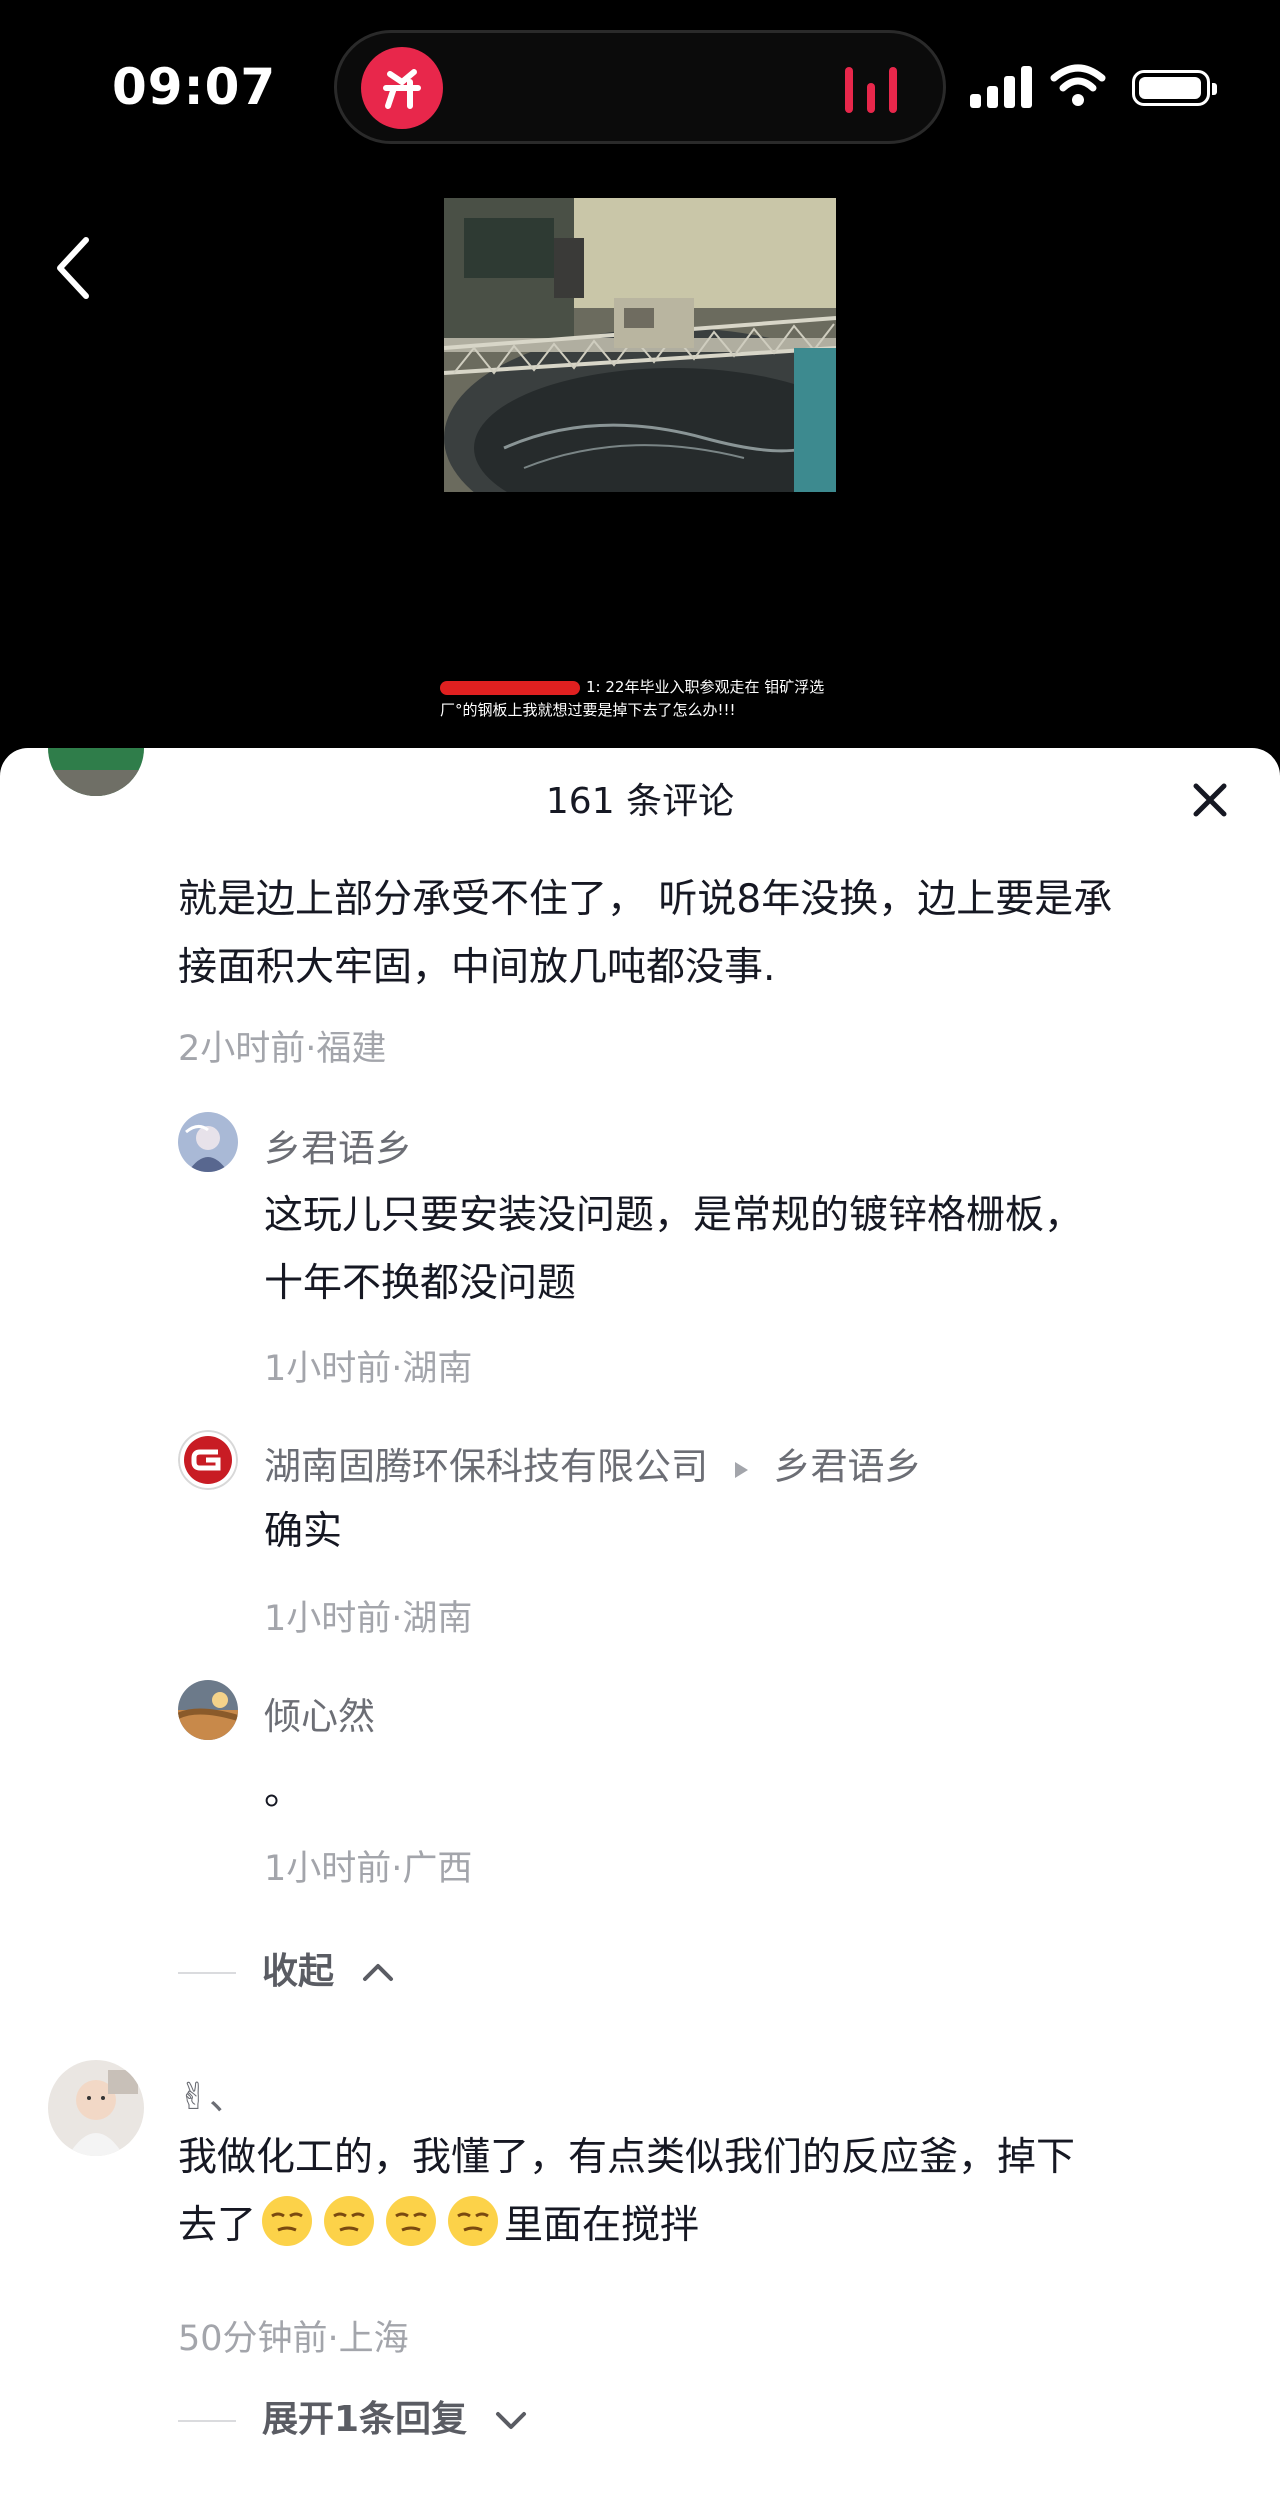  I want to click on video-thumbnail, so click(640, 345).